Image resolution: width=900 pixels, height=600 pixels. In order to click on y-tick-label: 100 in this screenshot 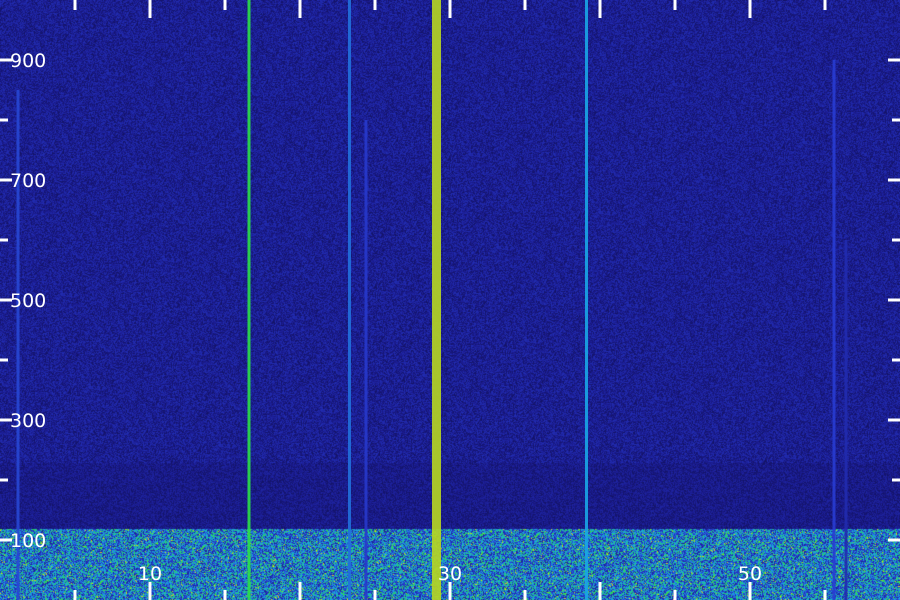, I will do `click(28, 541)`.